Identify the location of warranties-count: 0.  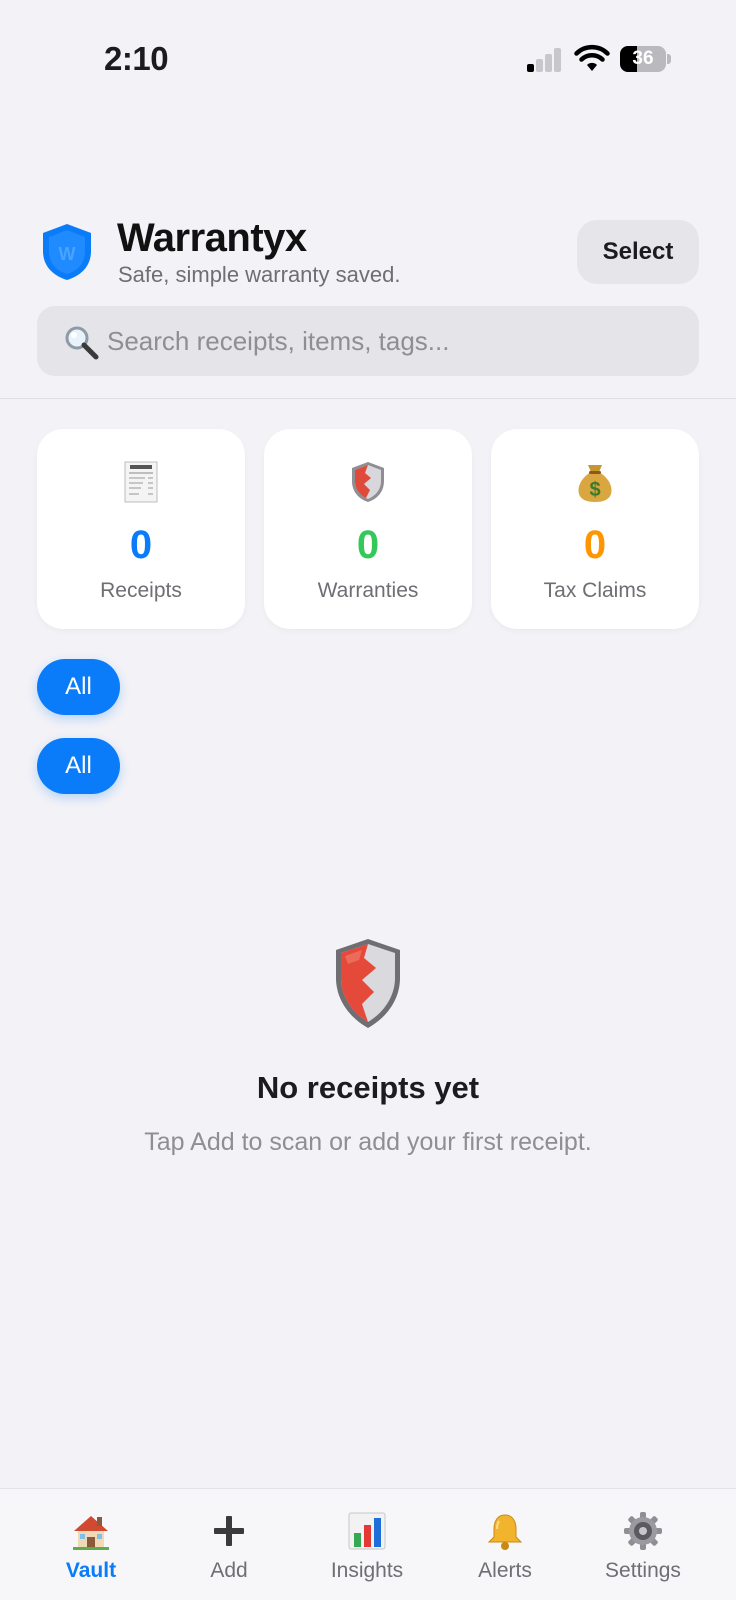
(368, 545).